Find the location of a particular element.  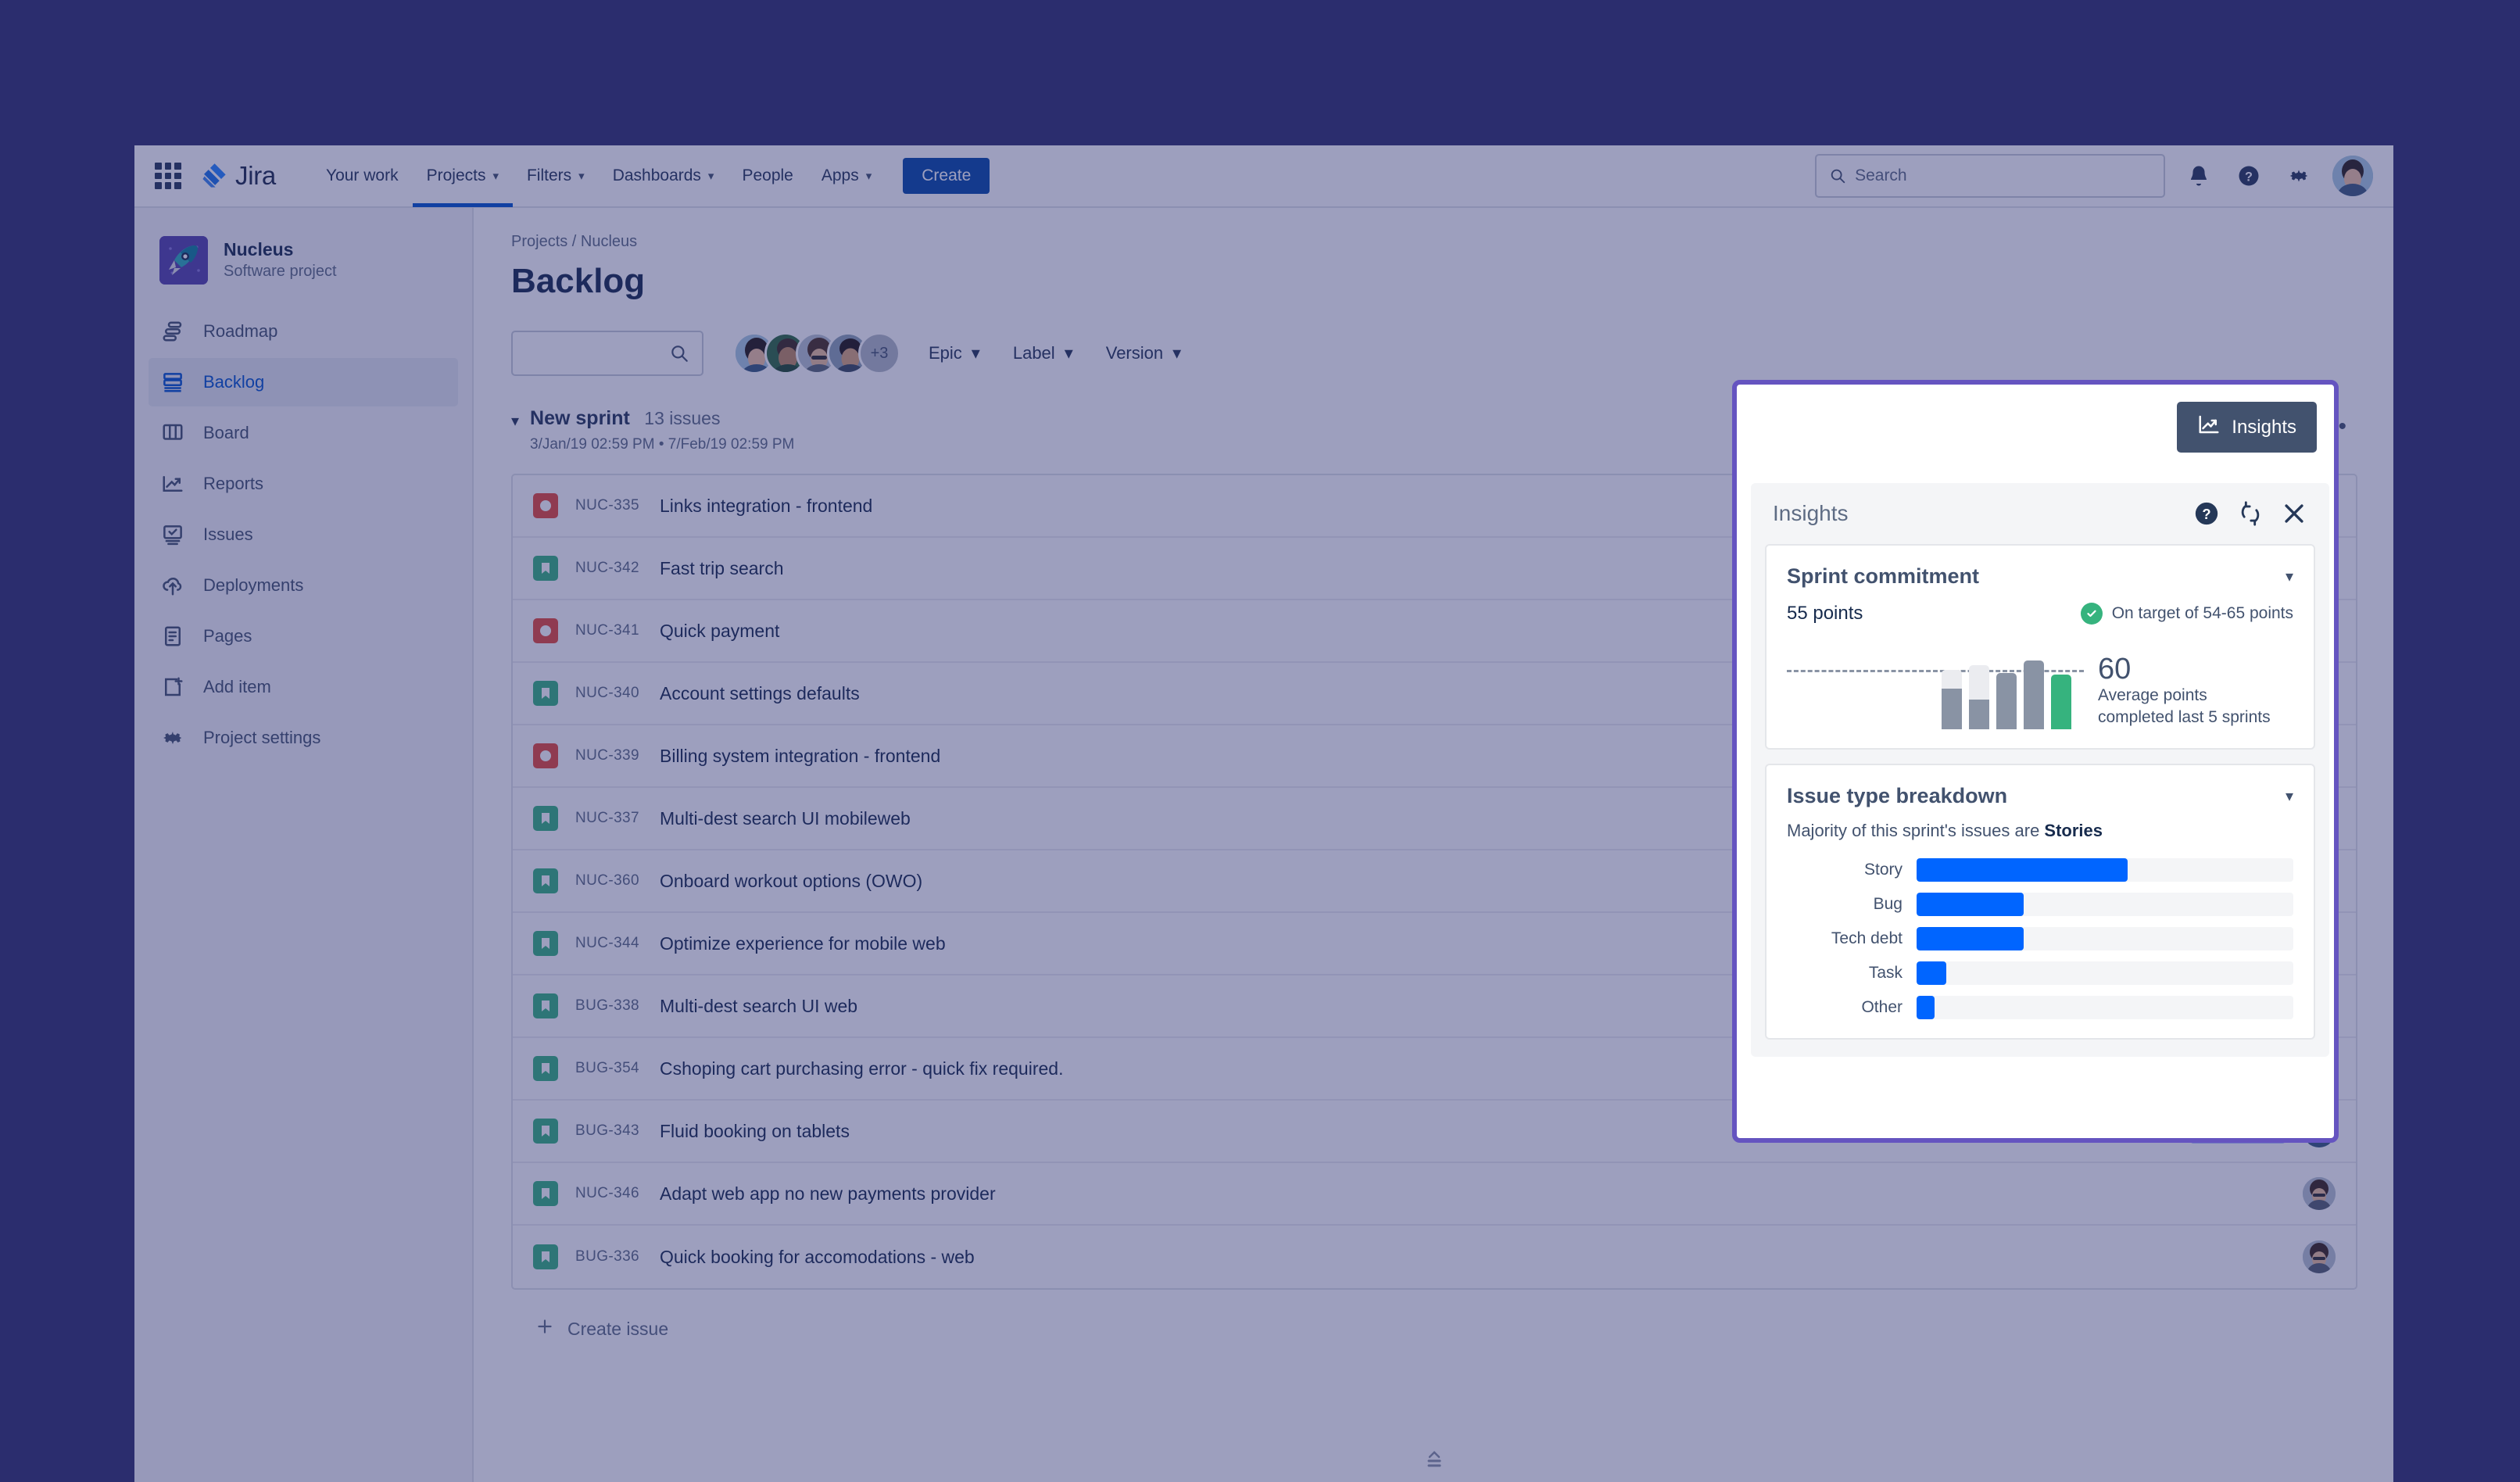

breadcrumb: Projects / Nucleus is located at coordinates (1434, 242).